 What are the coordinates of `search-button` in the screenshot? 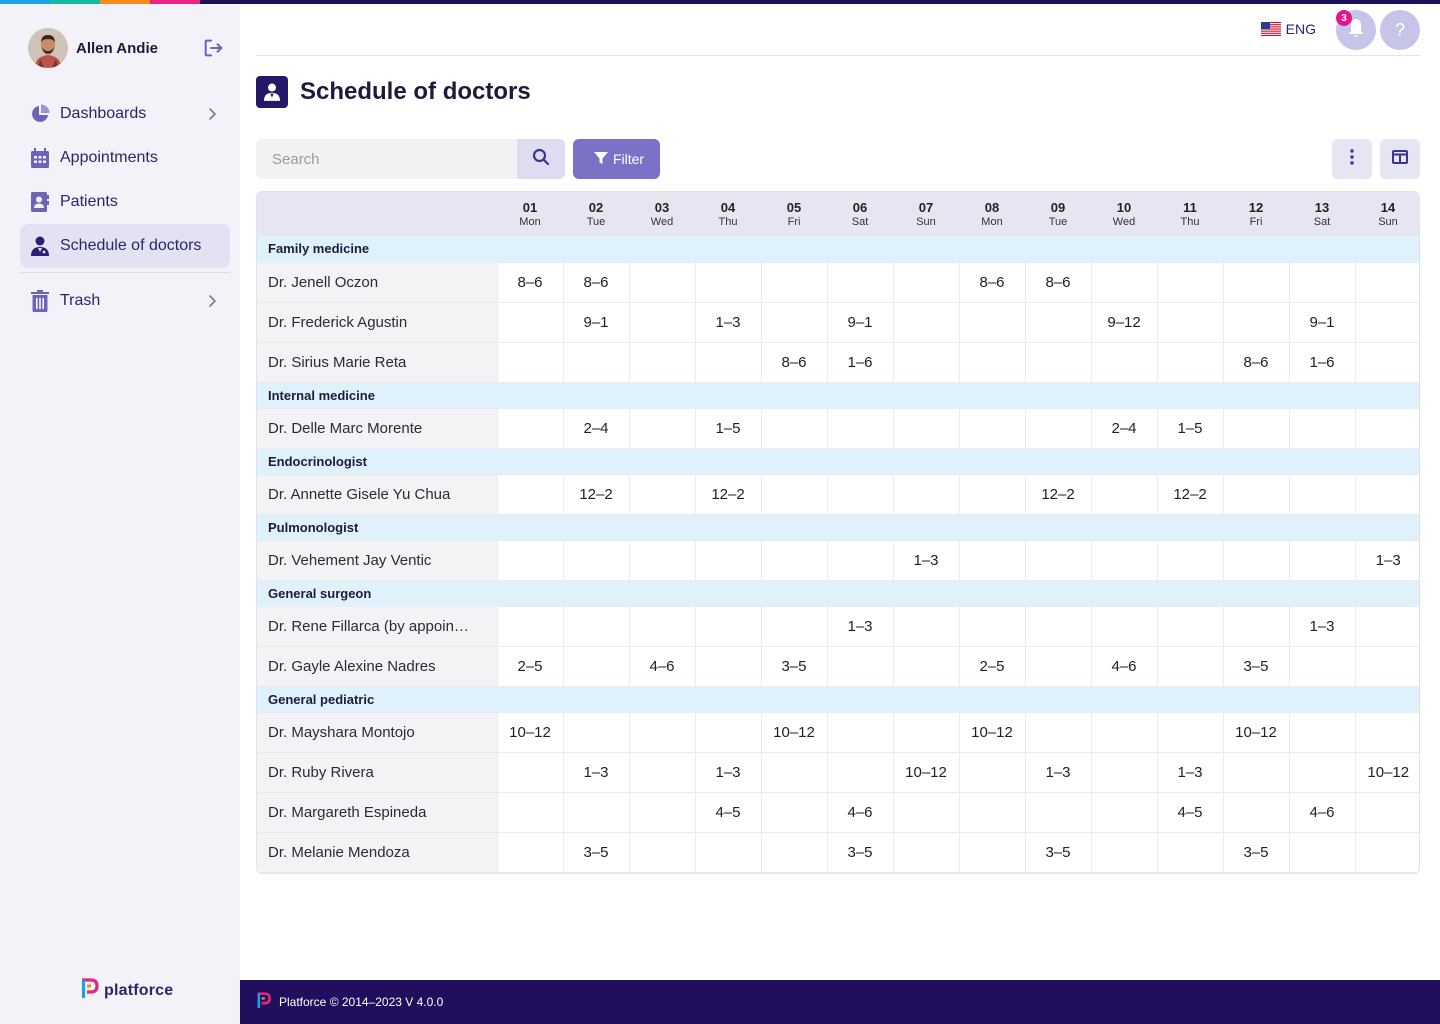 It's located at (541, 159).